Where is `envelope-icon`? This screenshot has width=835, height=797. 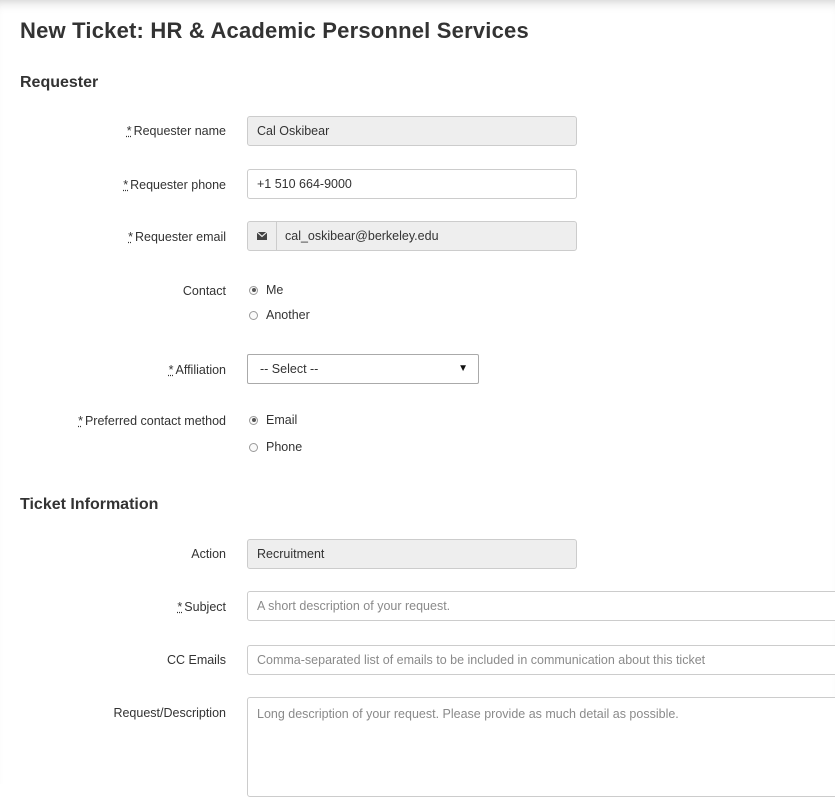 envelope-icon is located at coordinates (262, 236).